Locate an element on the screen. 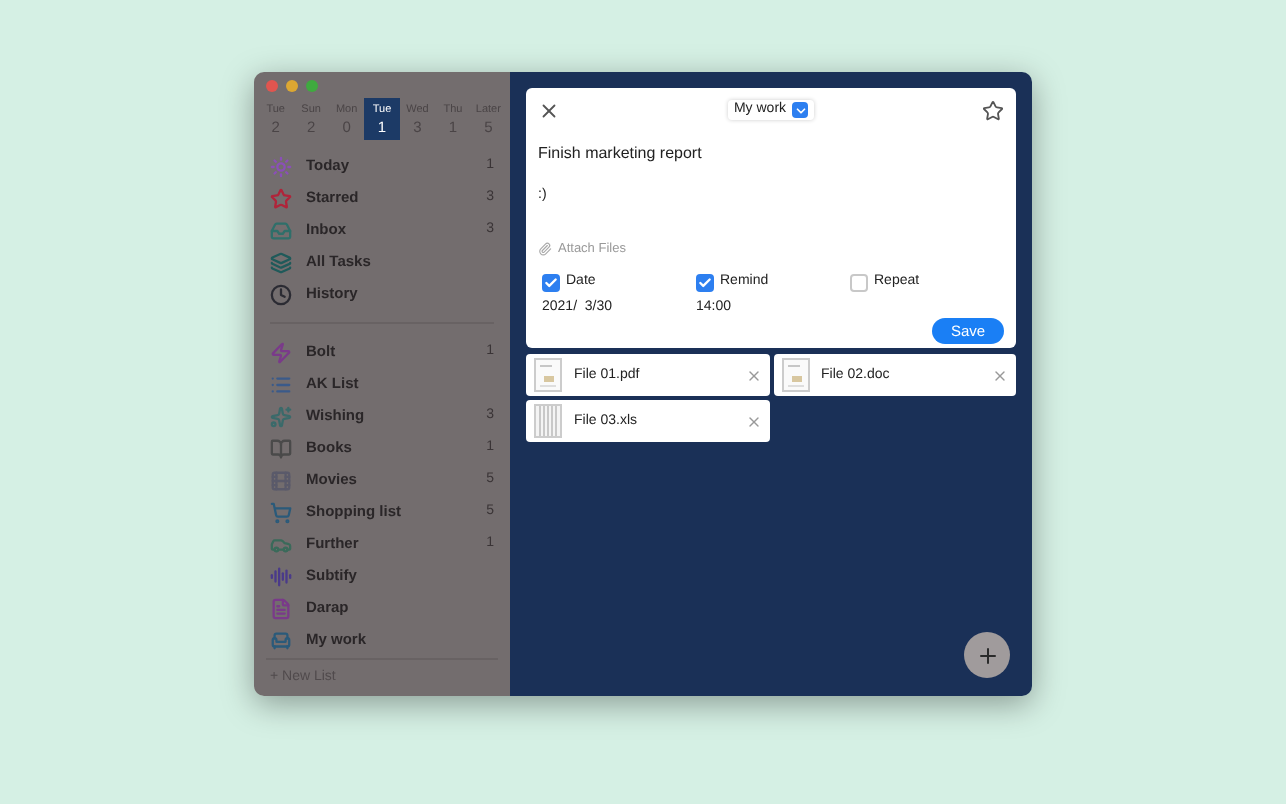 This screenshot has height=804, width=1286. bolt-icon is located at coordinates (281, 352).